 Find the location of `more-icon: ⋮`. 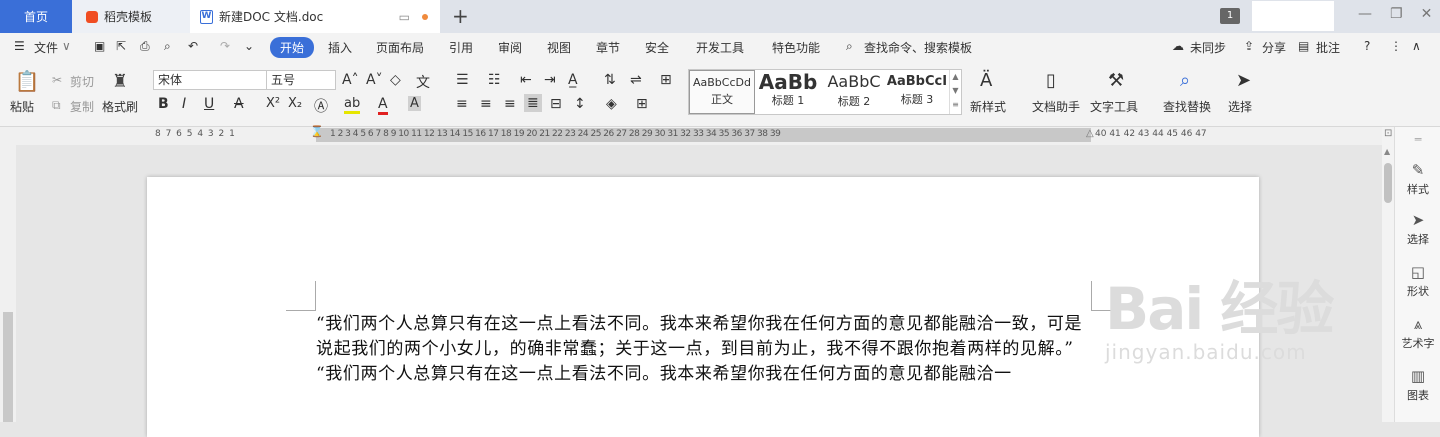

more-icon: ⋮ is located at coordinates (1396, 46).